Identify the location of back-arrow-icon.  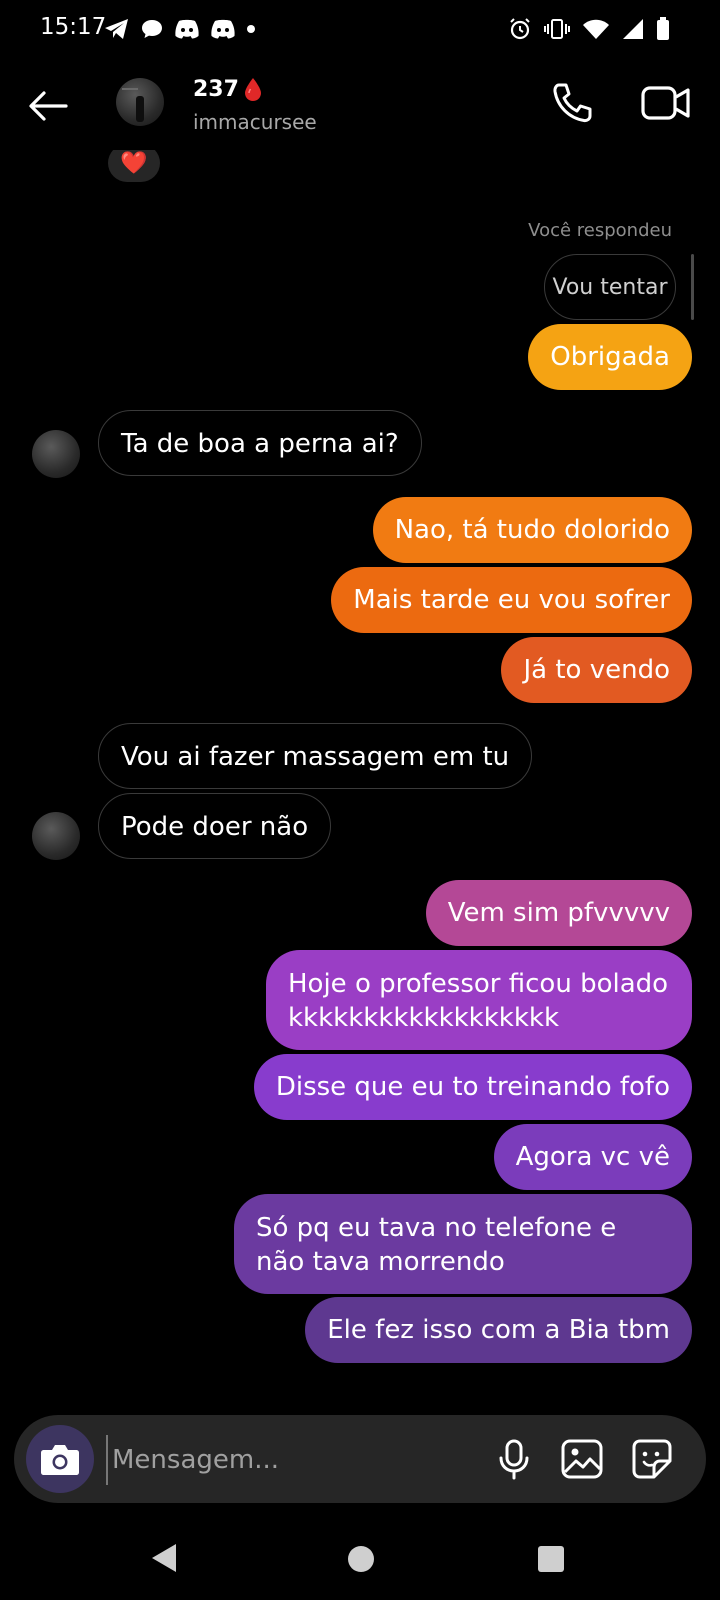
(48, 106).